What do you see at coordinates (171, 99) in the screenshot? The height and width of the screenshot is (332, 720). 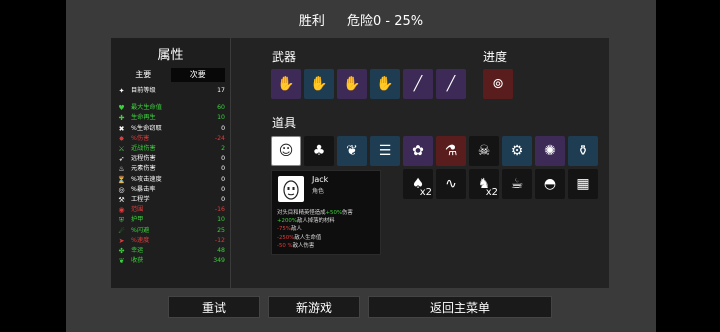 I see `stat-spacer` at bounding box center [171, 99].